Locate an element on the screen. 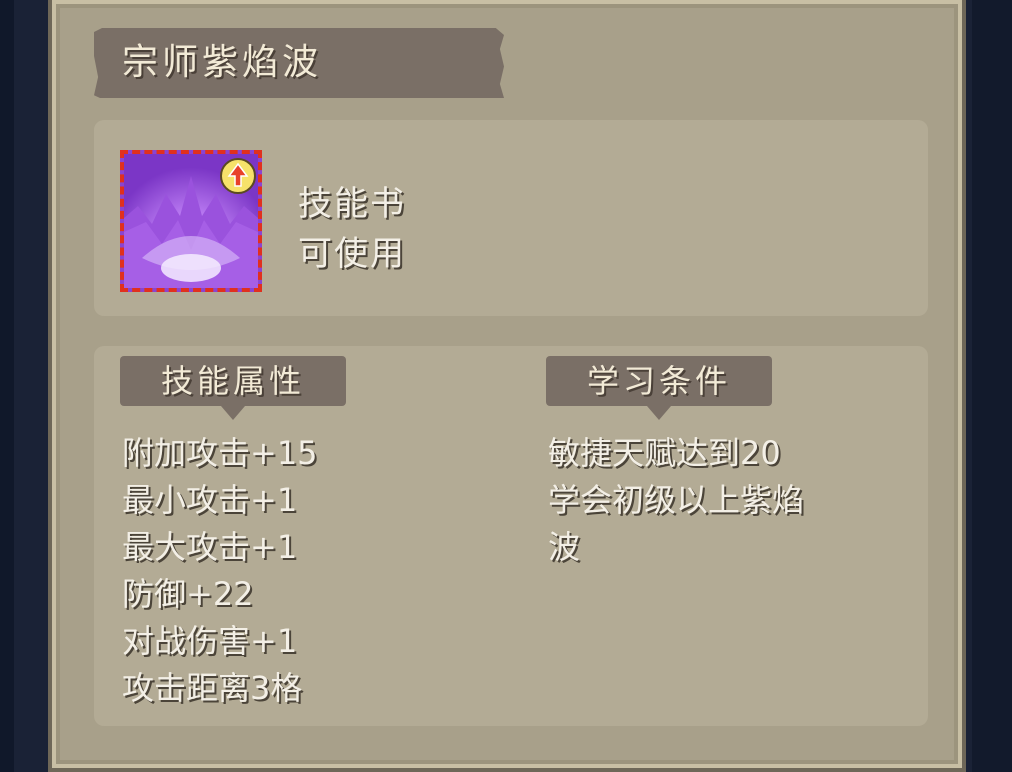 This screenshot has width=1012, height=772. learning-requirements-header: 学习条件 is located at coordinates (659, 388).